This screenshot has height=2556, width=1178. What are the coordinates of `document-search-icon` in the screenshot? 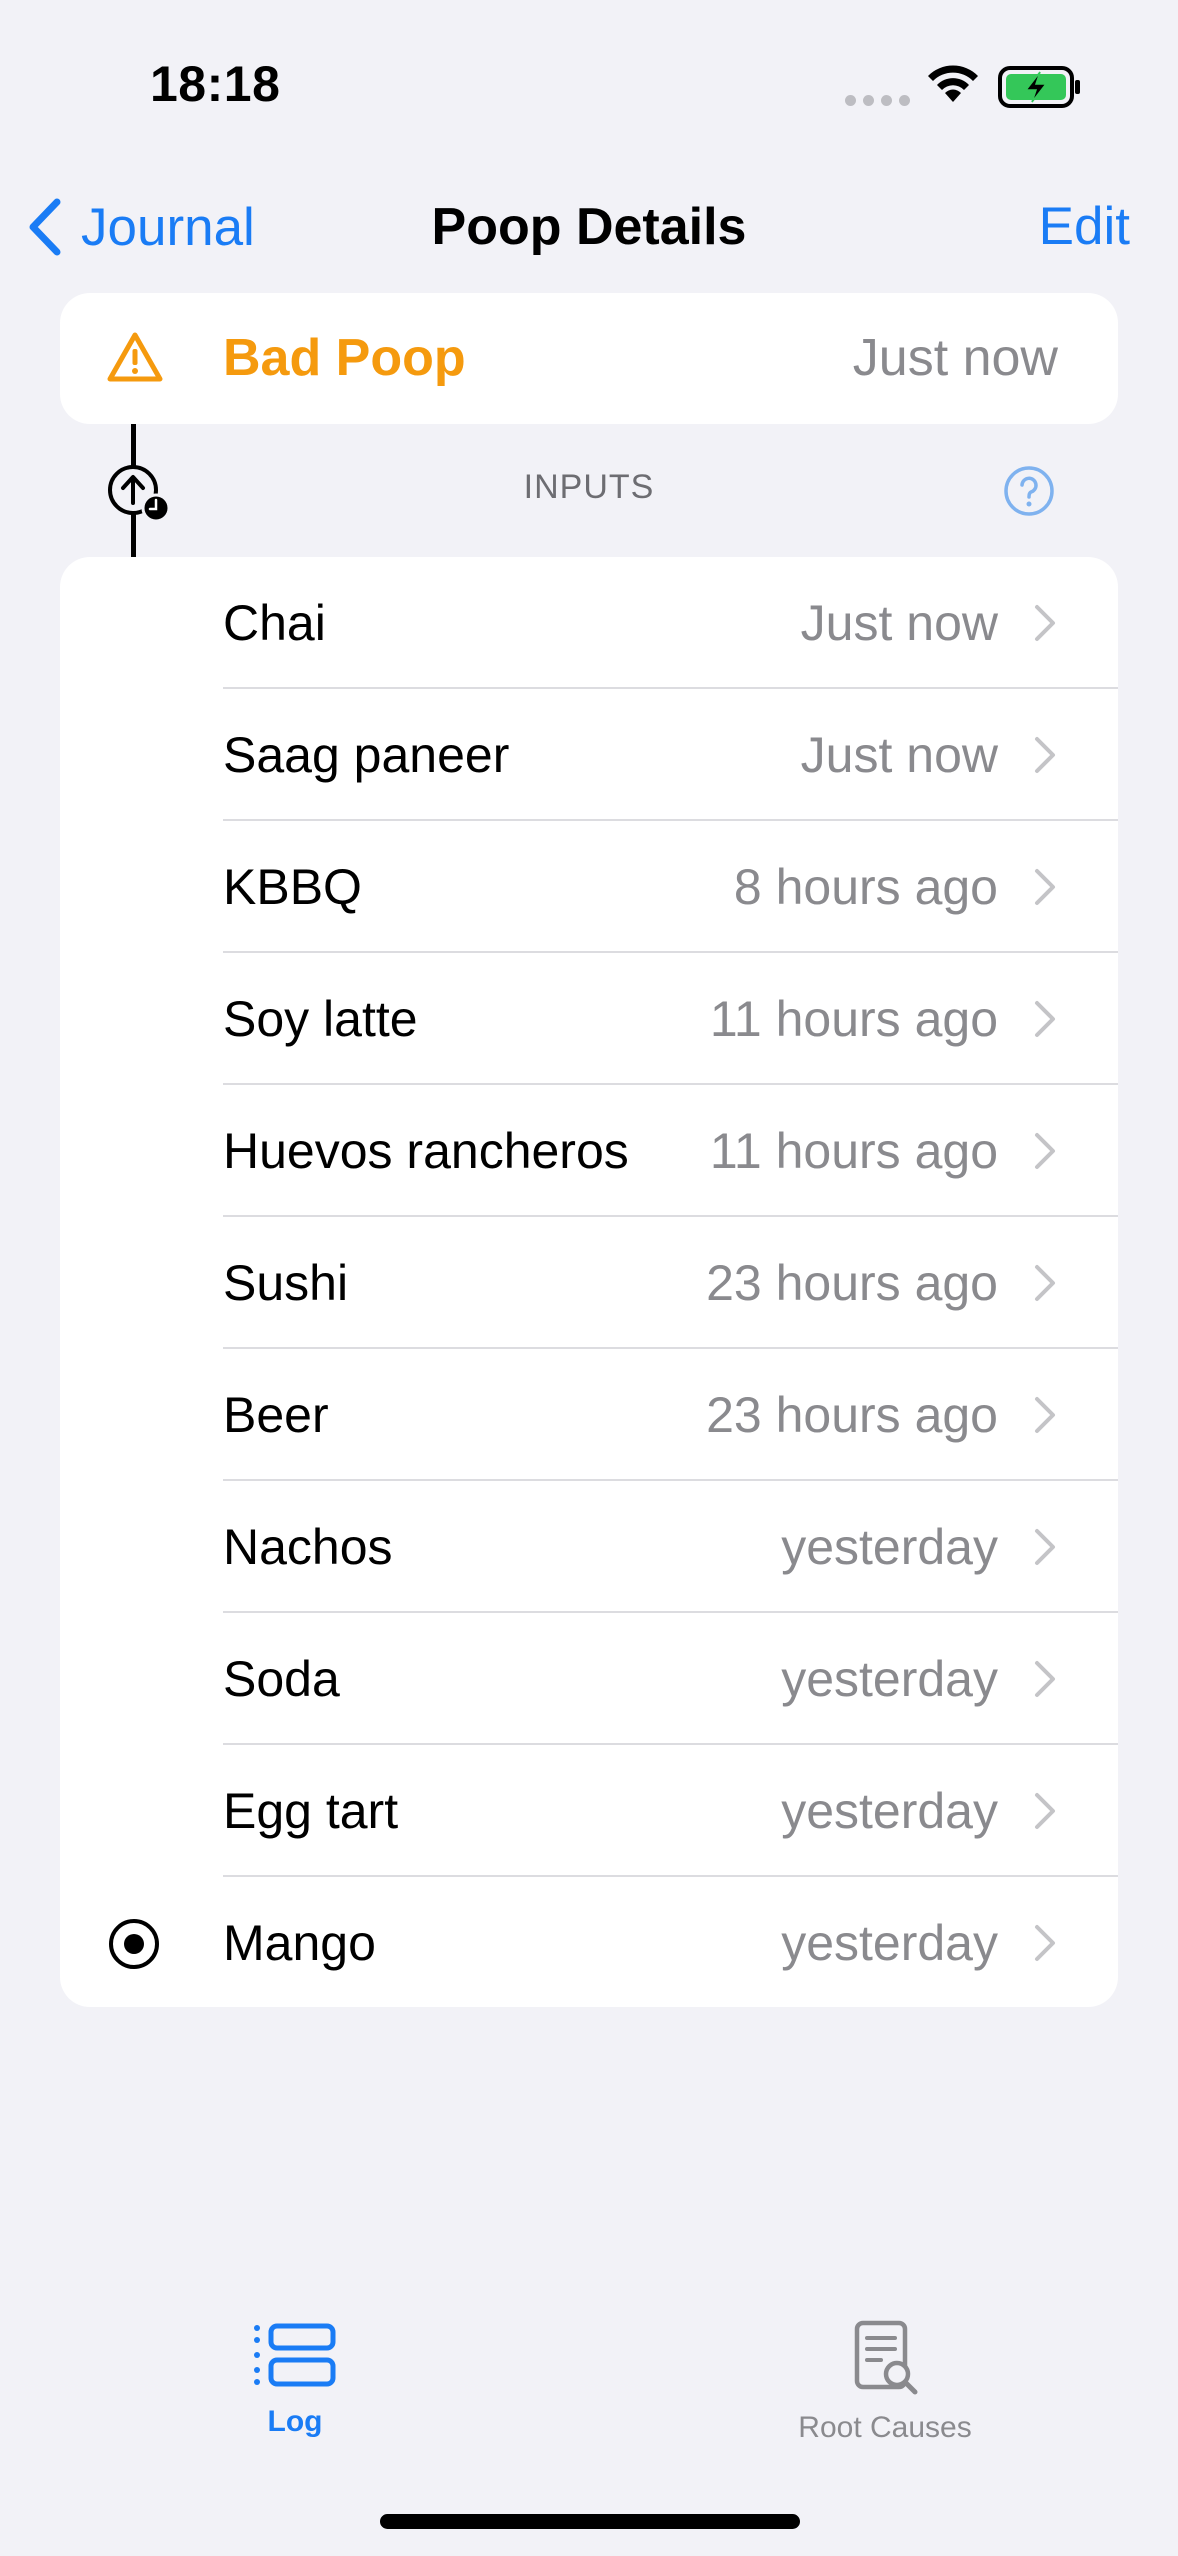 It's located at (886, 2357).